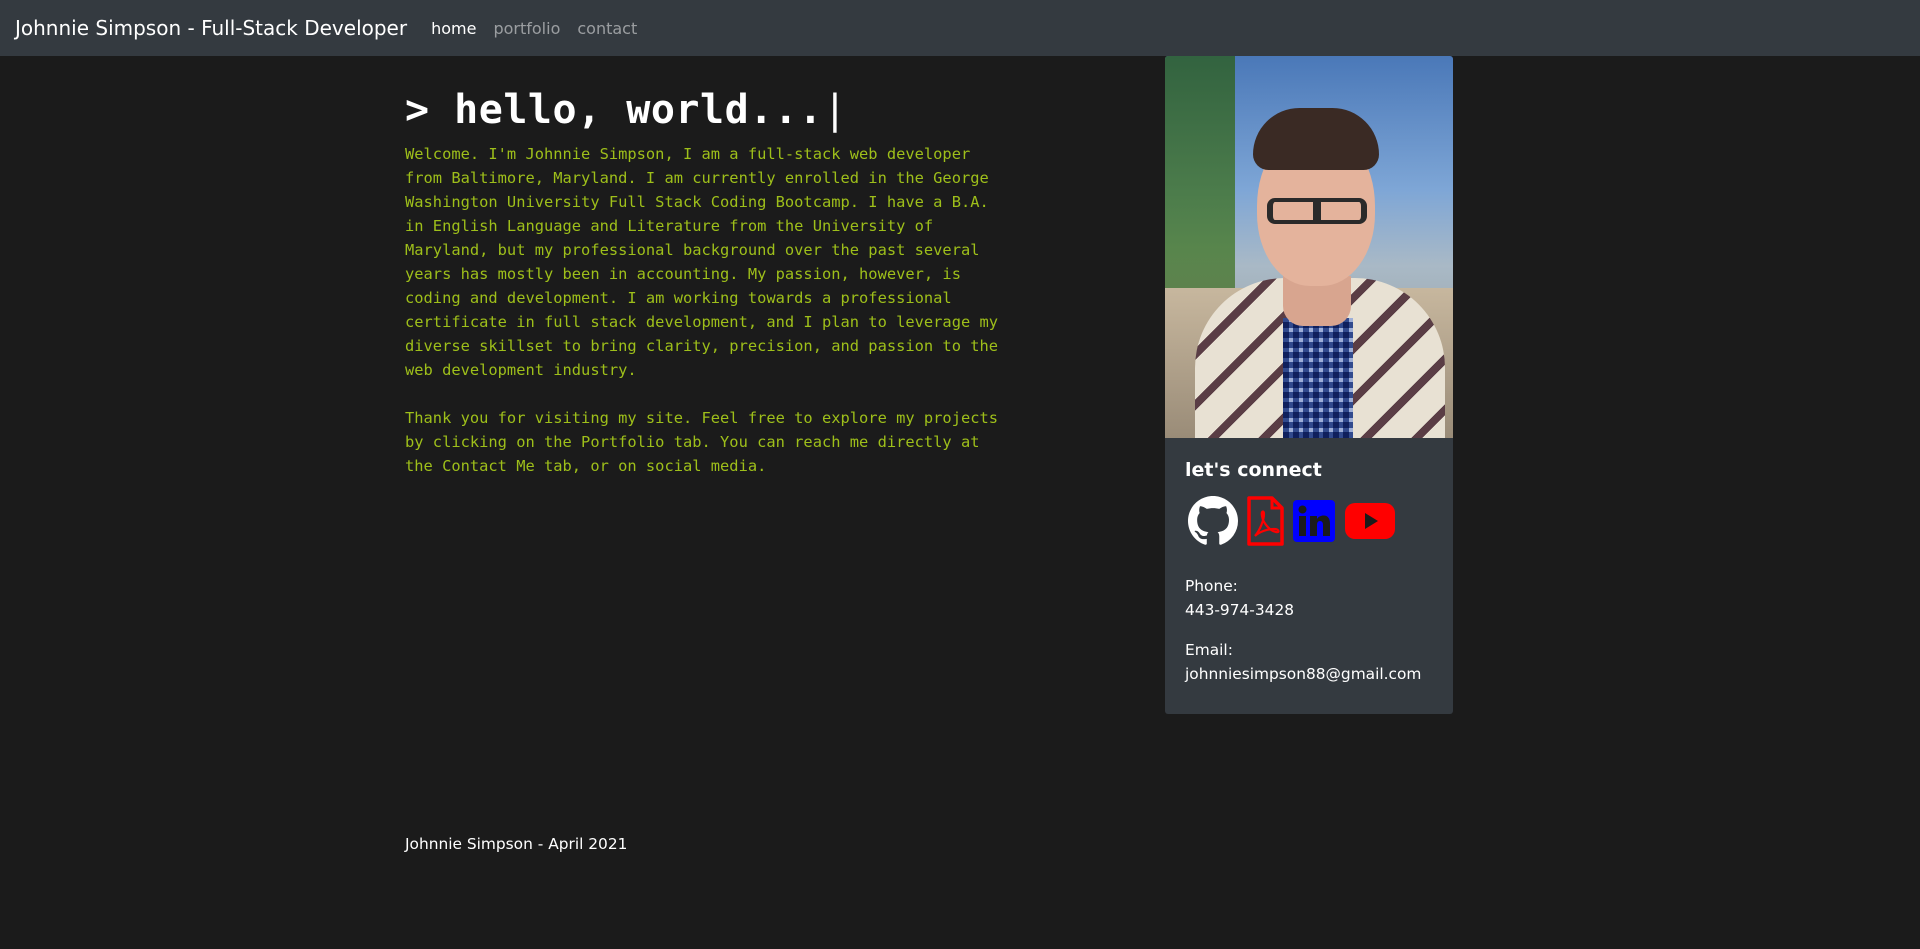  What do you see at coordinates (1253, 470) in the screenshot?
I see `connect-title: let's connect` at bounding box center [1253, 470].